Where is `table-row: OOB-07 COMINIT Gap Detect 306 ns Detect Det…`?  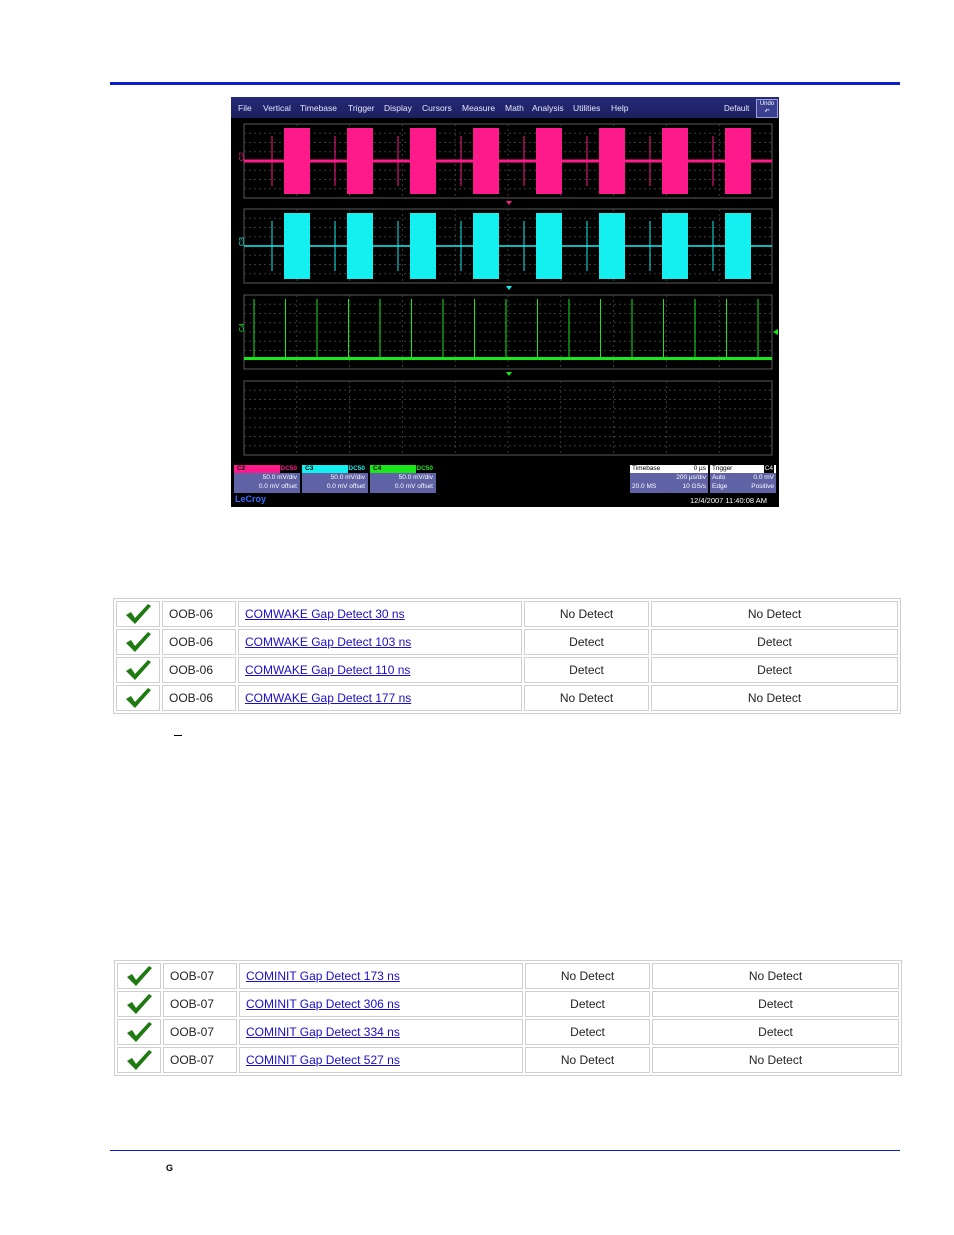 table-row: OOB-07 COMINIT Gap Detect 306 ns Detect Det… is located at coordinates (508, 1004).